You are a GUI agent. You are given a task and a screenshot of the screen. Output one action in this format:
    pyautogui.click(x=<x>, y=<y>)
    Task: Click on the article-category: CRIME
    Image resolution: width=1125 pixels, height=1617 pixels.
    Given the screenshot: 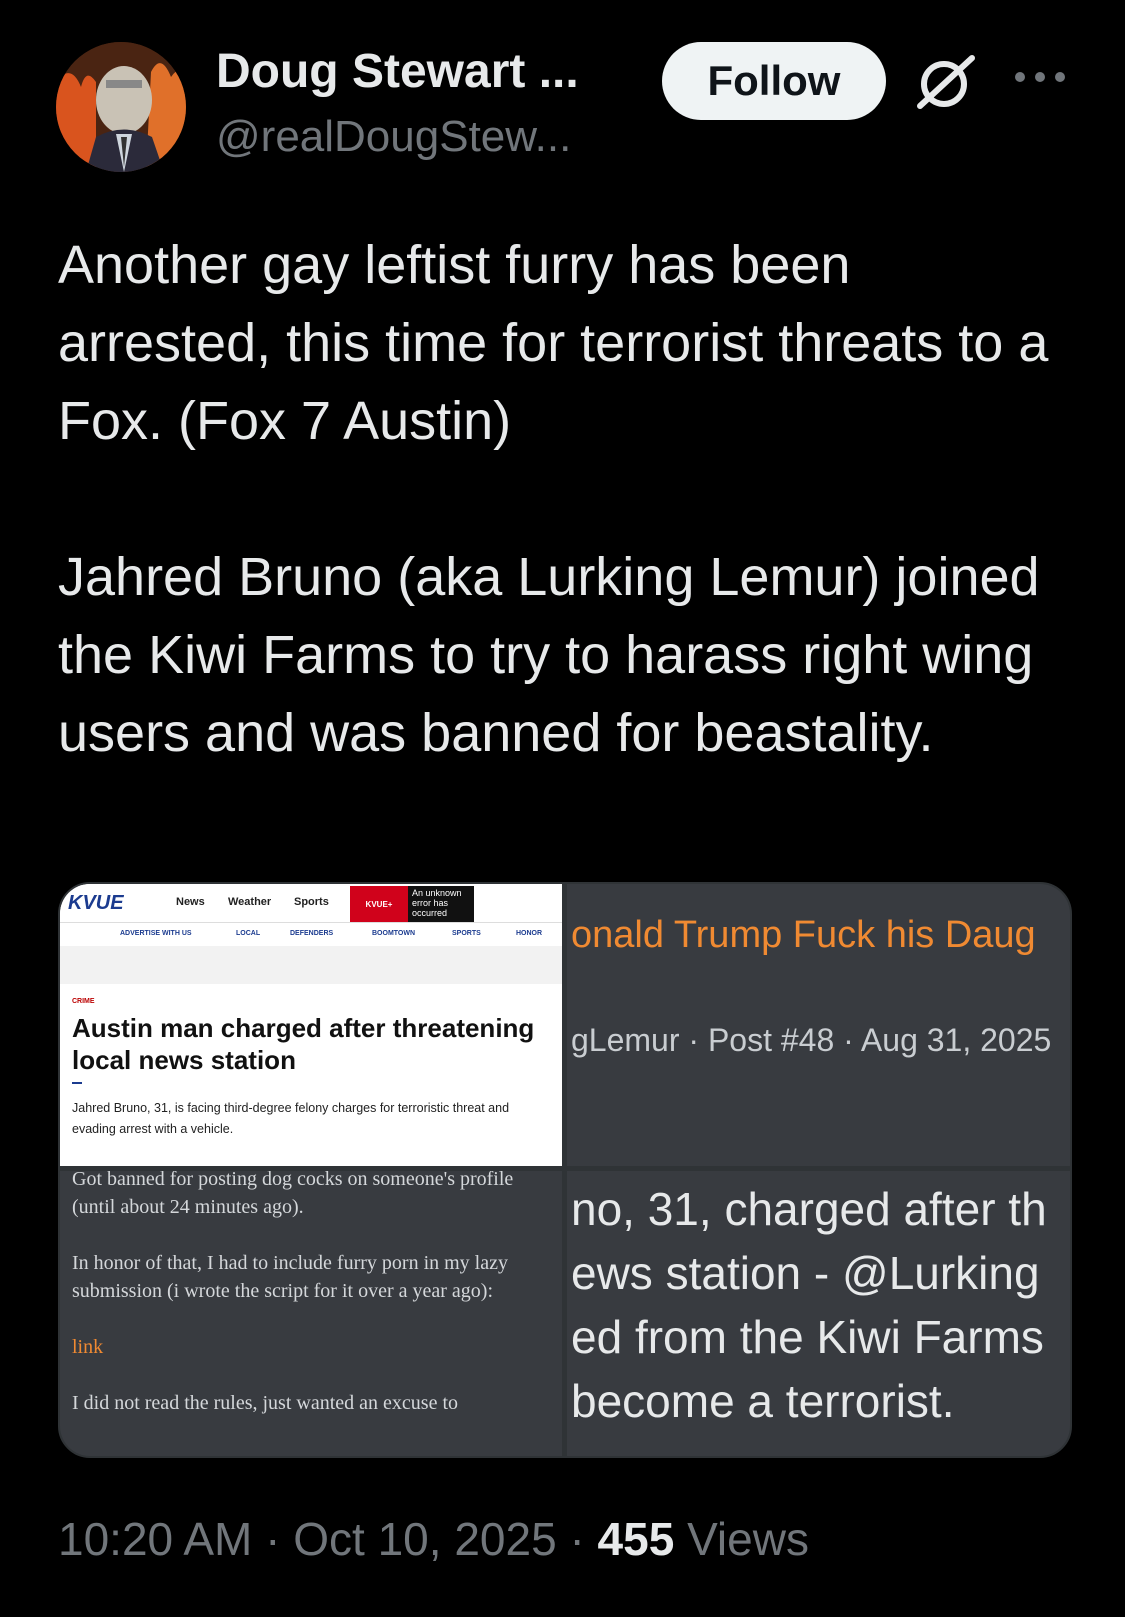 What is the action you would take?
    pyautogui.click(x=83, y=1001)
    